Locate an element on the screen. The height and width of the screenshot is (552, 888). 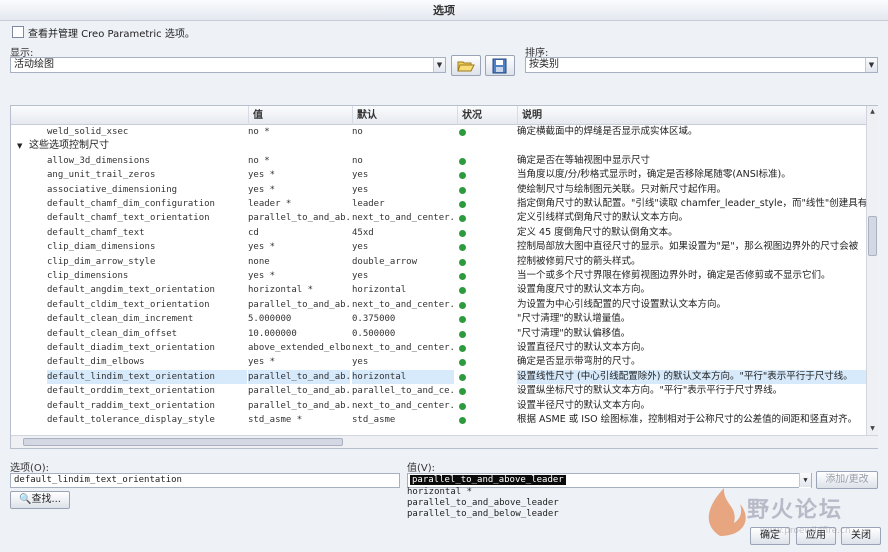
table-row: weld_solid_xsec no * no 确定横截面中的焊缝是否显示成实体区域。 is located at coordinates (438, 132).